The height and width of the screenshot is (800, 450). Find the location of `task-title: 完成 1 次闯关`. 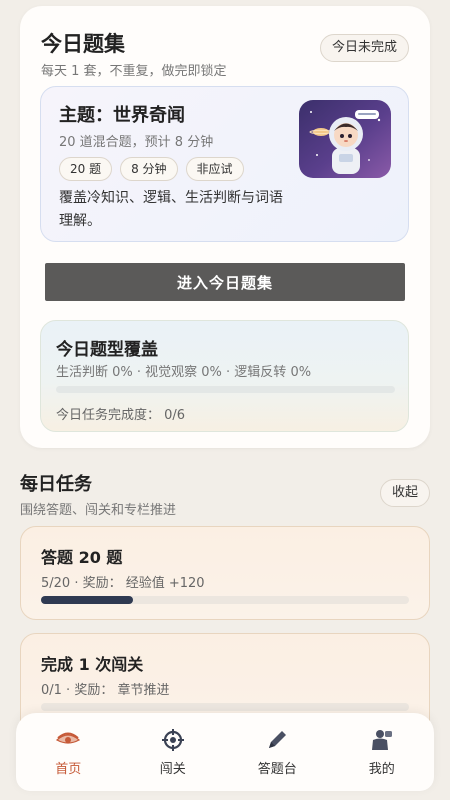

task-title: 完成 1 次闯关 is located at coordinates (92, 664).